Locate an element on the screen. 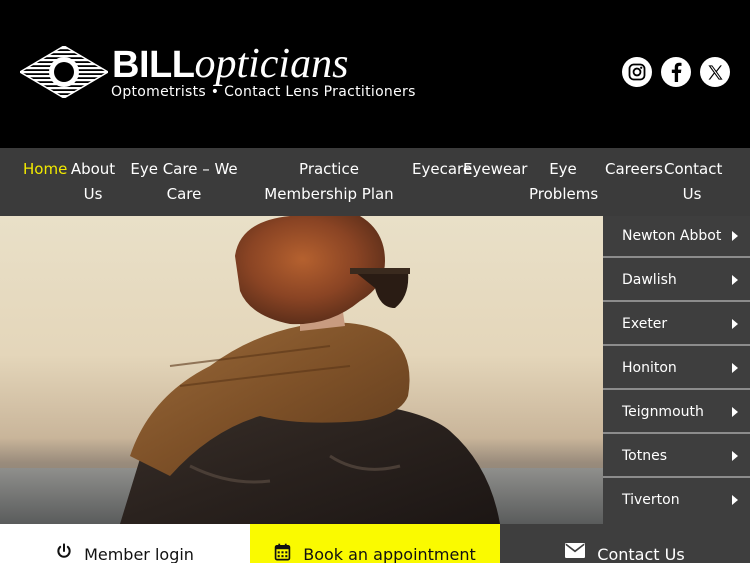  contact-us-button: Contact Us is located at coordinates (625, 543).